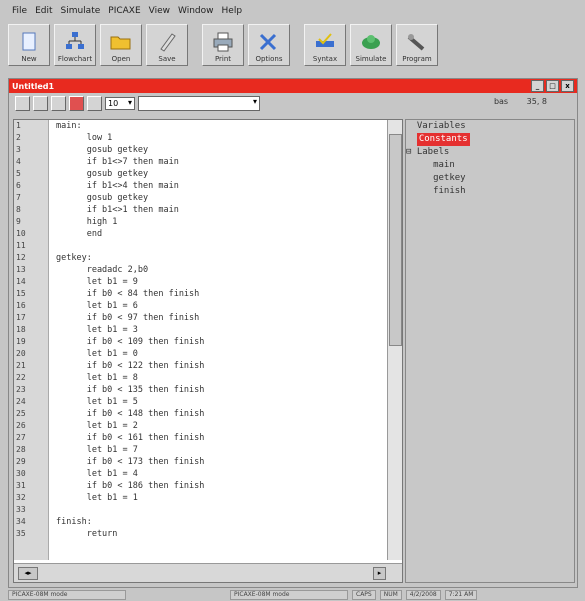 The height and width of the screenshot is (601, 585). What do you see at coordinates (325, 45) in the screenshot?
I see `syntax-button: Syntax` at bounding box center [325, 45].